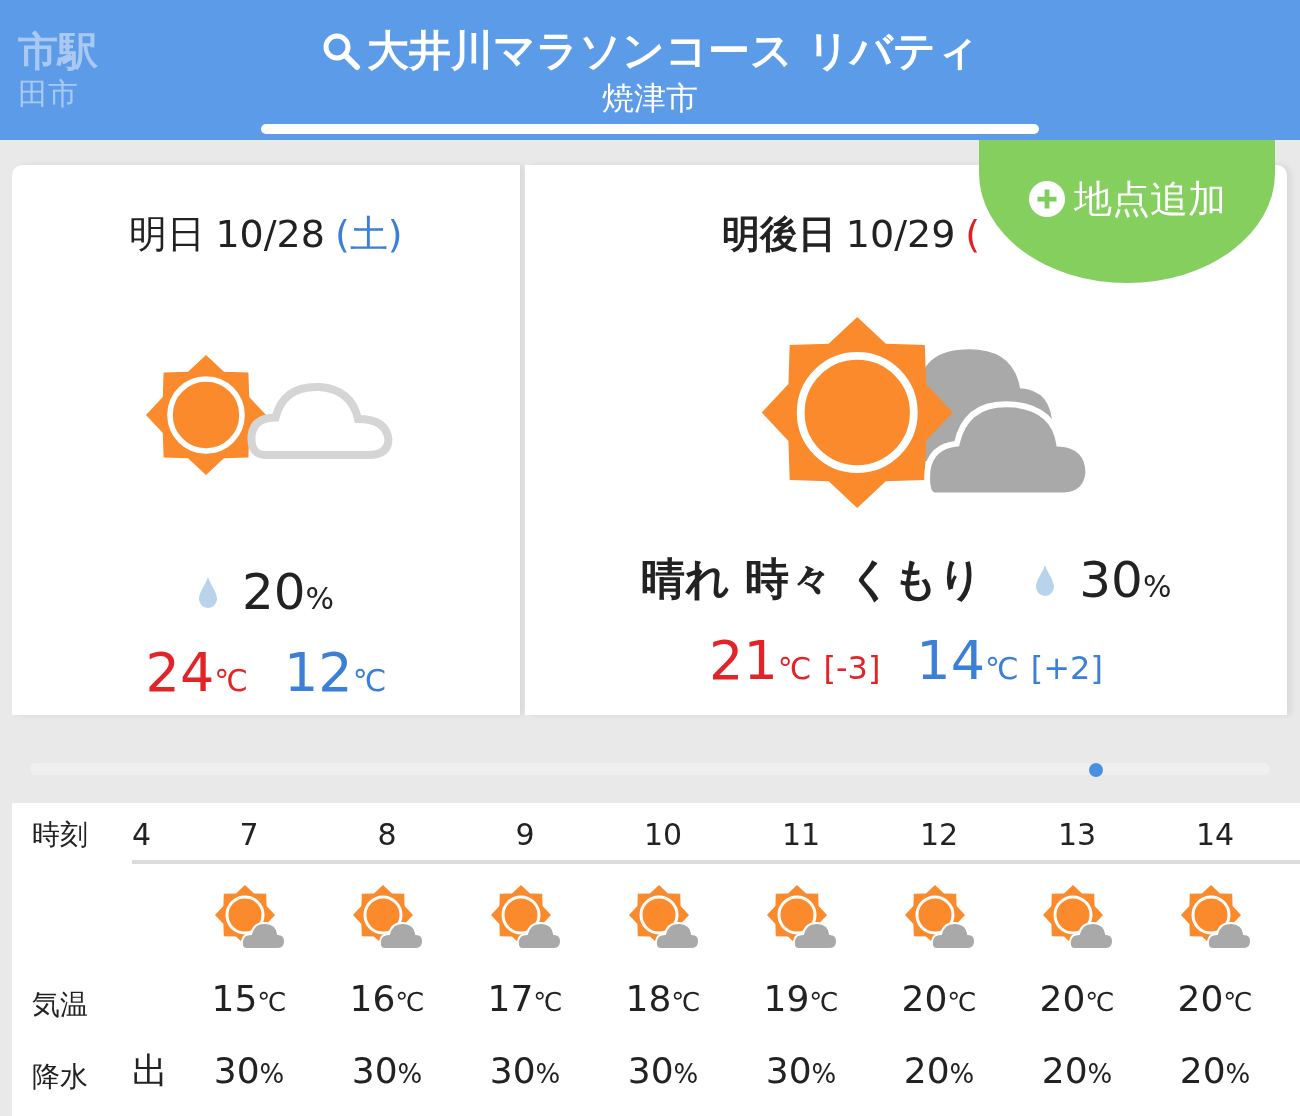 This screenshot has width=1300, height=1116. Describe the element at coordinates (249, 835) in the screenshot. I see `hour-cell-text: 7` at that location.